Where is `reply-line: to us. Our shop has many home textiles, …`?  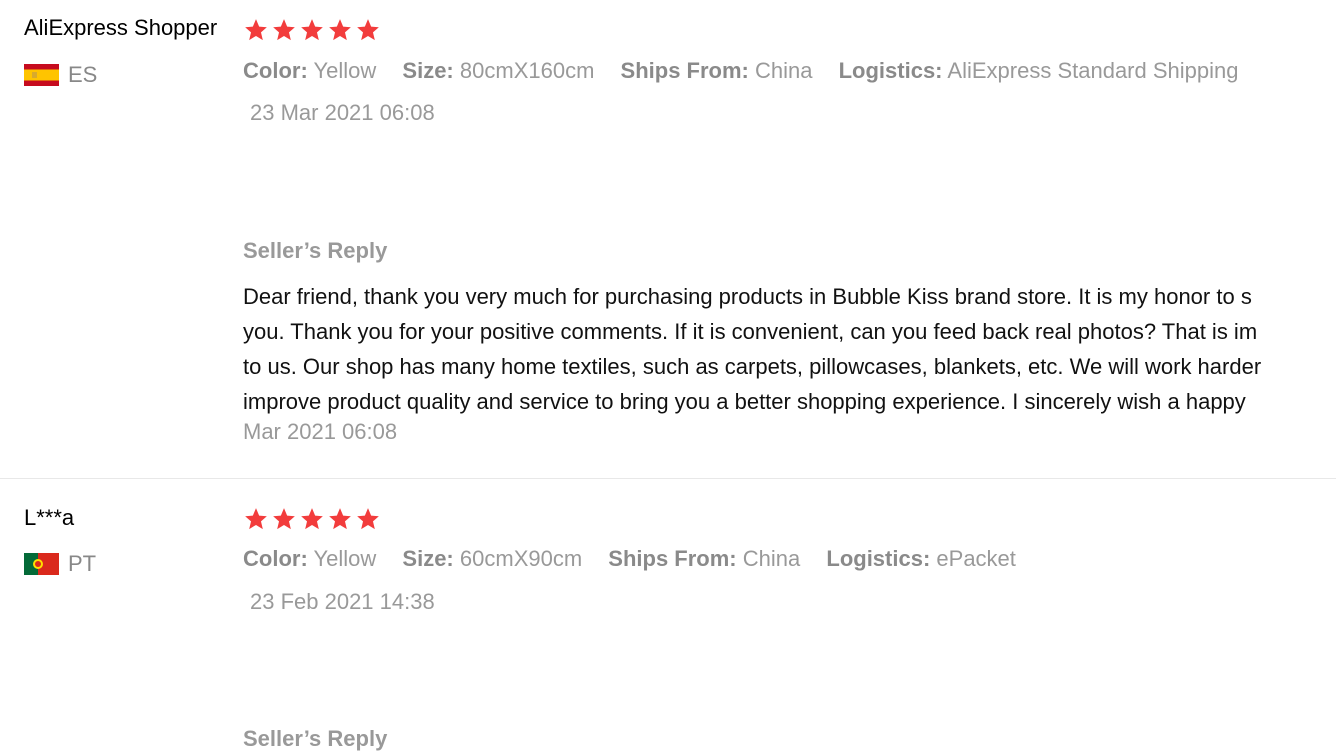 reply-line: to us. Our shop has many home textiles, … is located at coordinates (752, 366).